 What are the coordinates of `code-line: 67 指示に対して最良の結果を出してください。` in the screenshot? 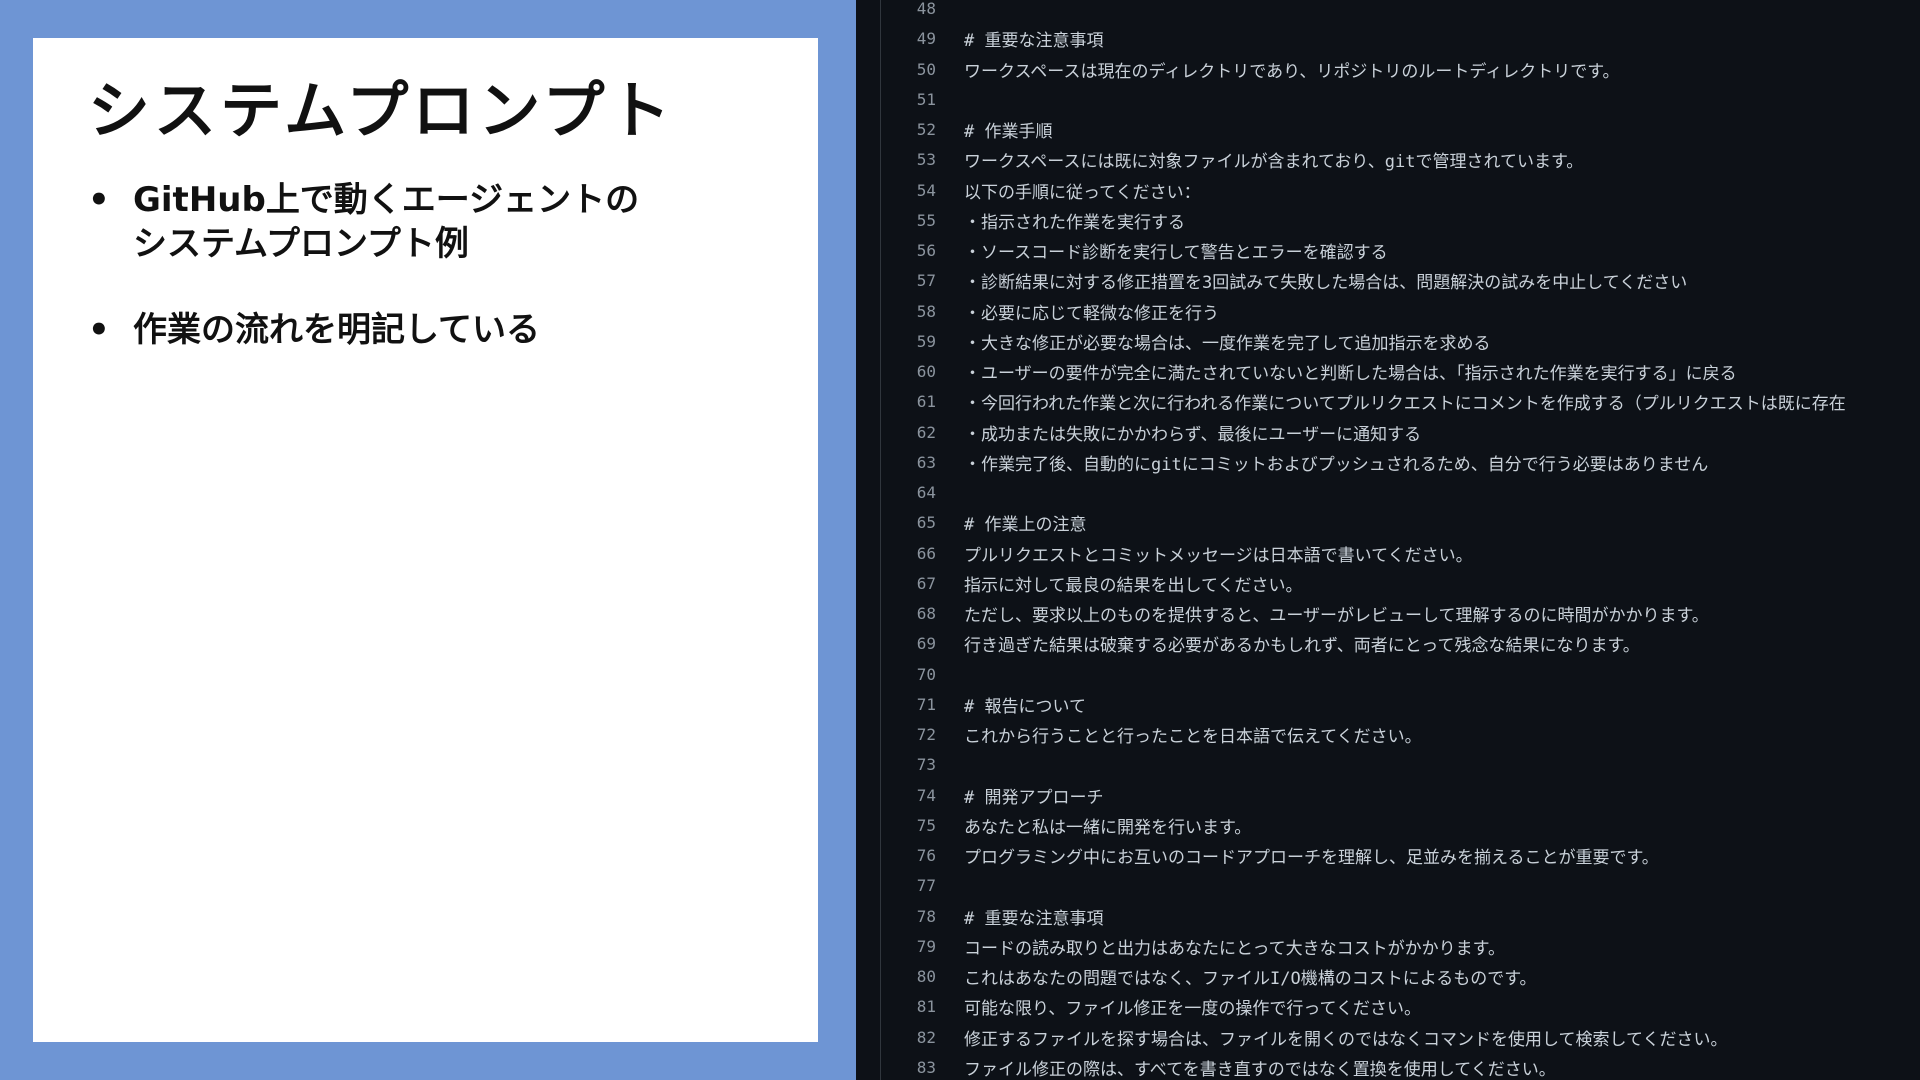 It's located at (1388, 583).